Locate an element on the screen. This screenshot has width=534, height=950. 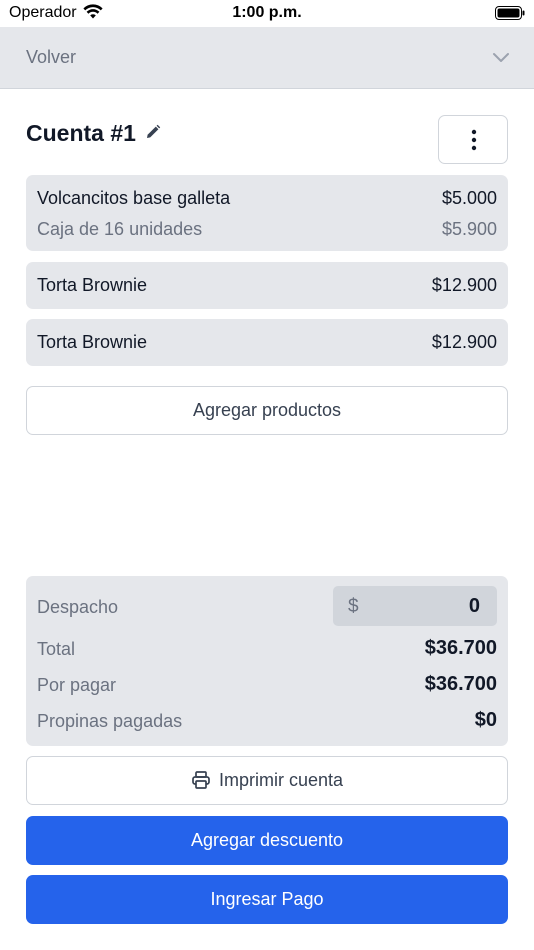
product-variant-price: $5.900 is located at coordinates (469, 229).